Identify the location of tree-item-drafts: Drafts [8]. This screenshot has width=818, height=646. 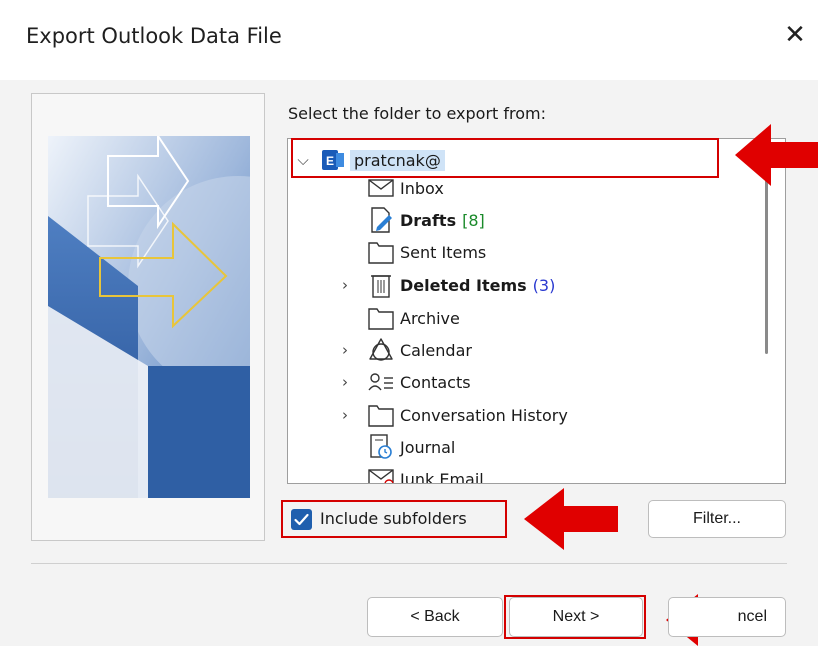
(426, 220).